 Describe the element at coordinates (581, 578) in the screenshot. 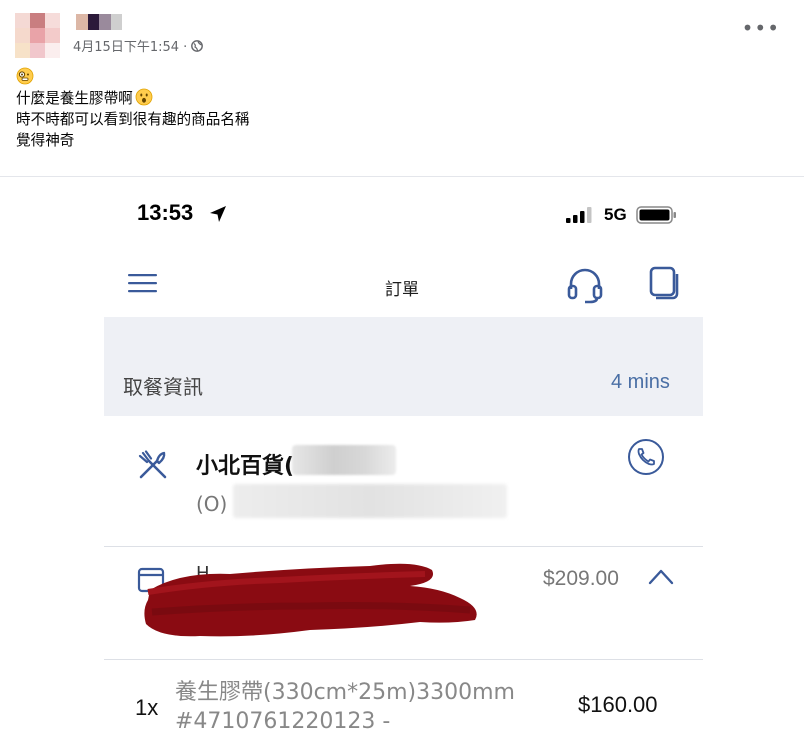

I see `order-total: $209.00` at that location.